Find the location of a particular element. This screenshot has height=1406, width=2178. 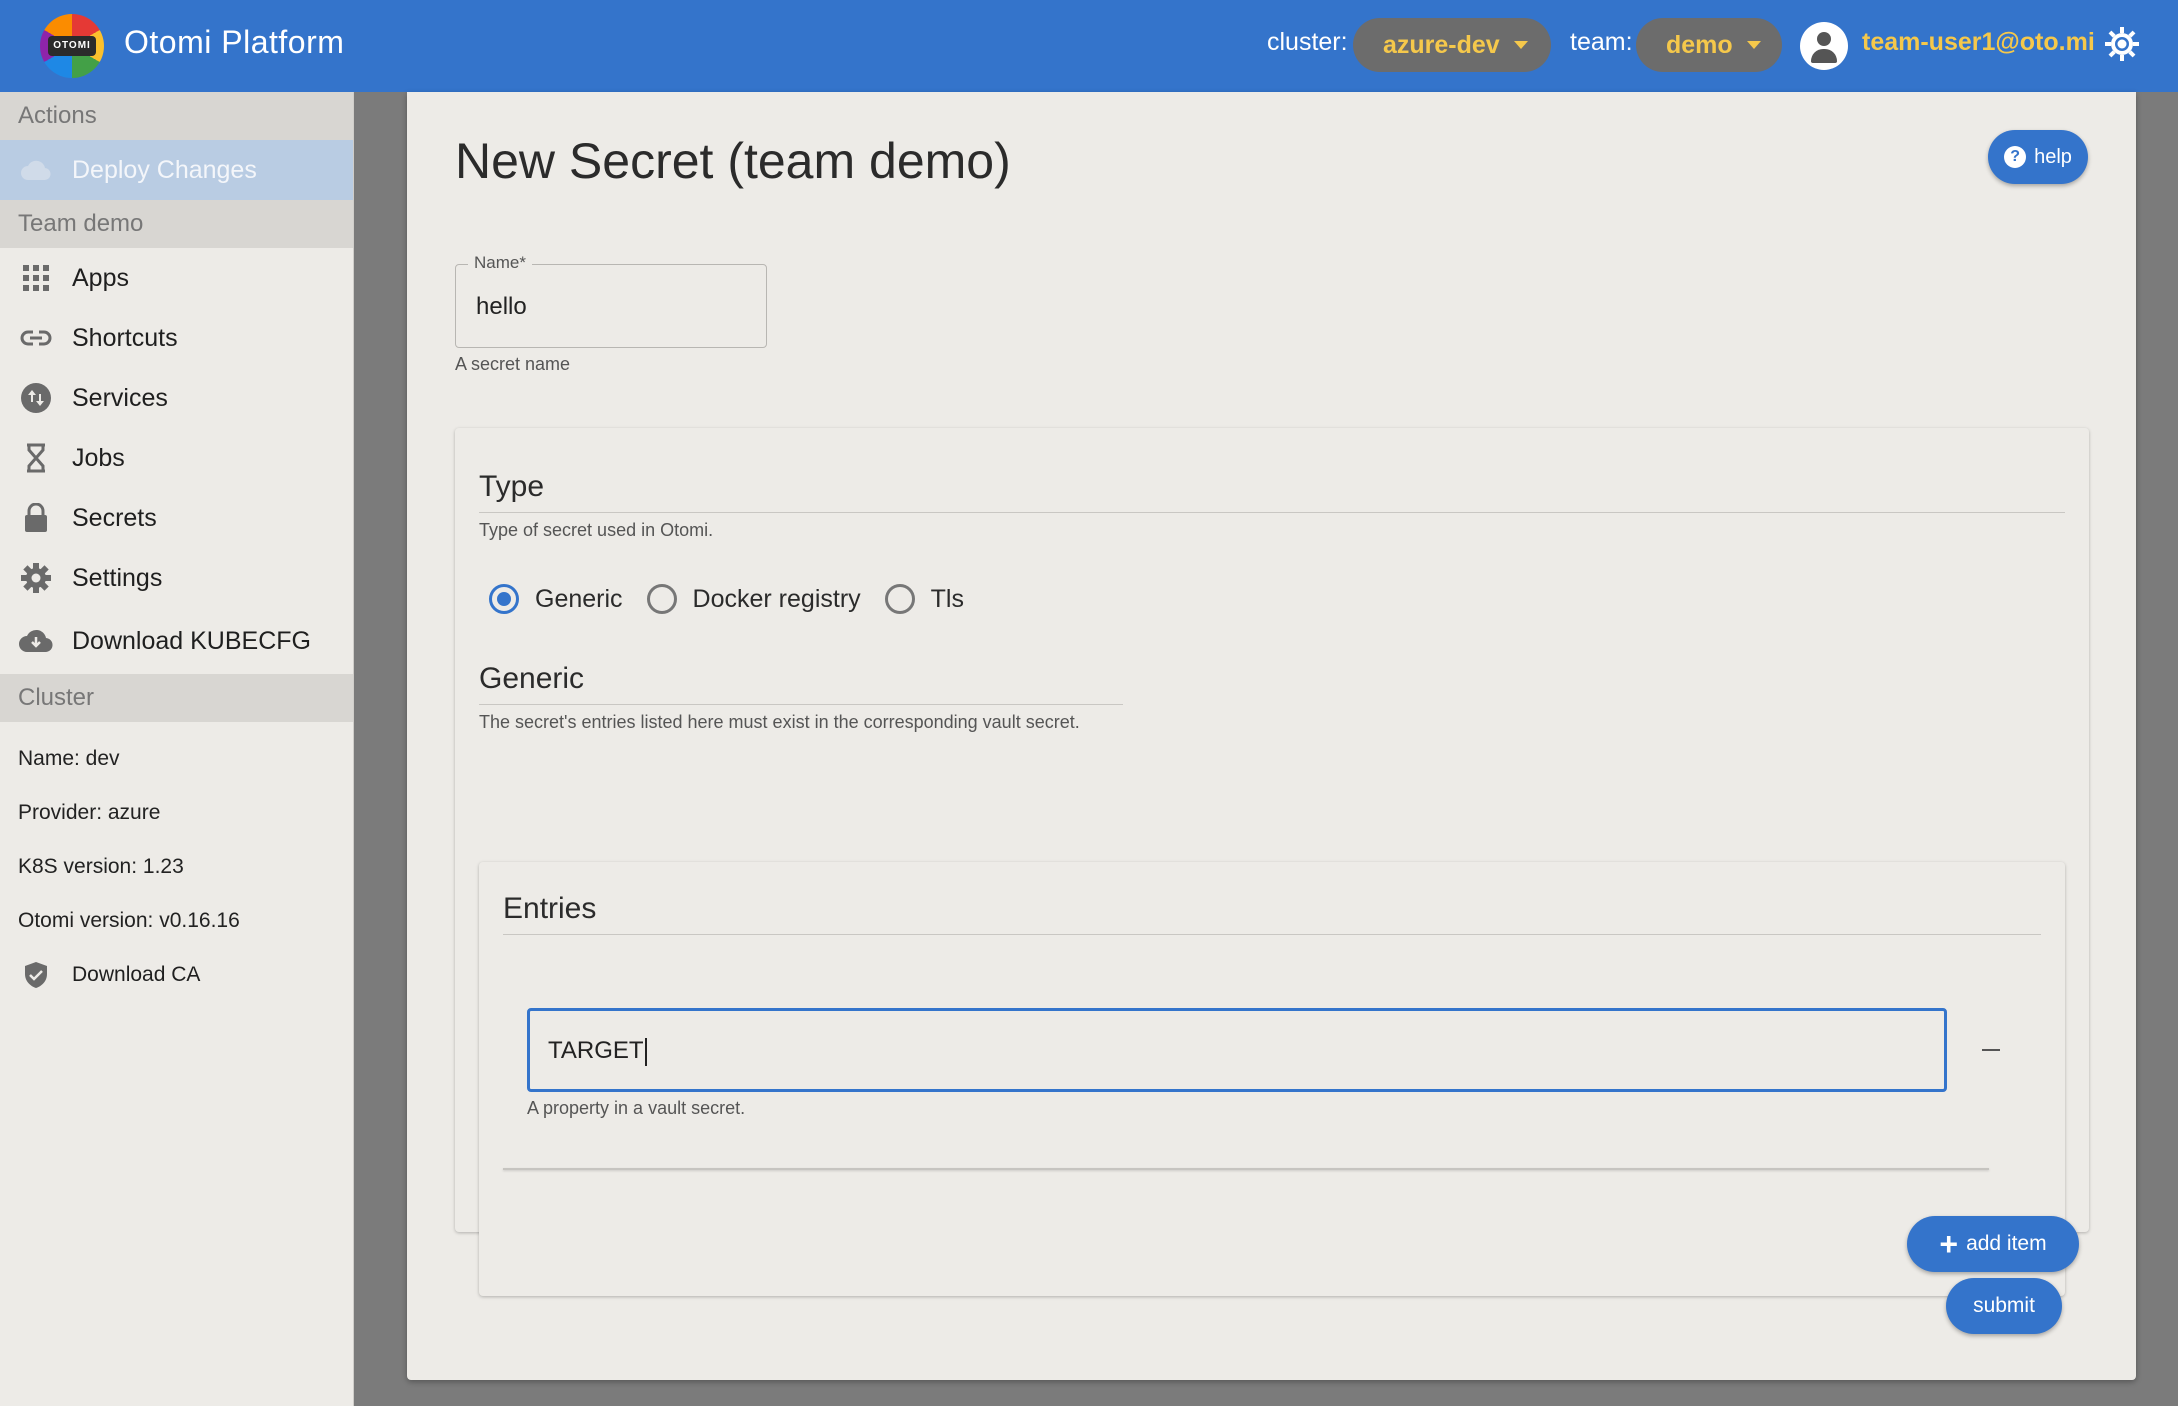

help-circle-icon: ? is located at coordinates (2015, 157).